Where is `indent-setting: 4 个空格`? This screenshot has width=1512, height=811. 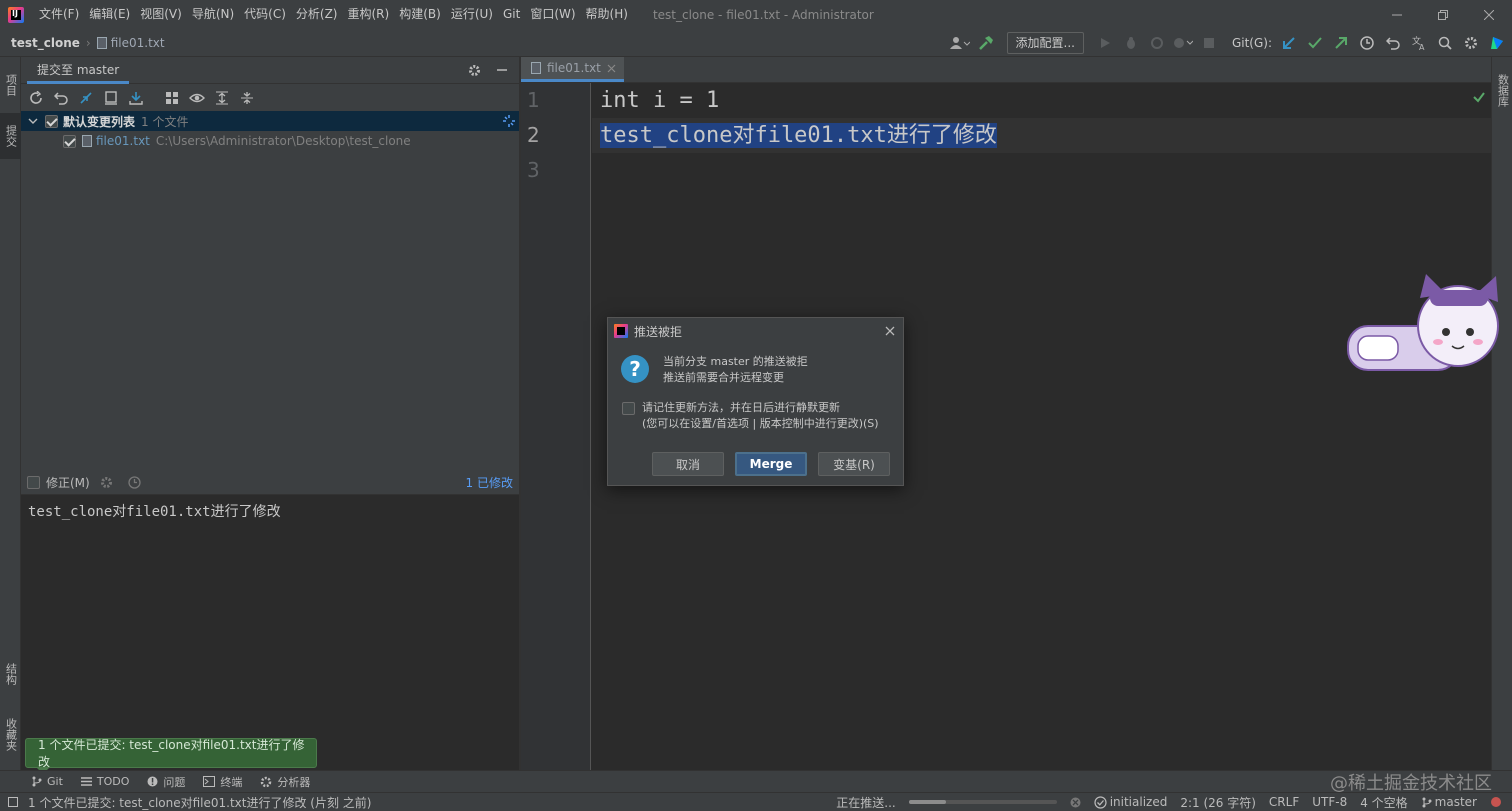
indent-setting: 4 个空格 is located at coordinates (1383, 802).